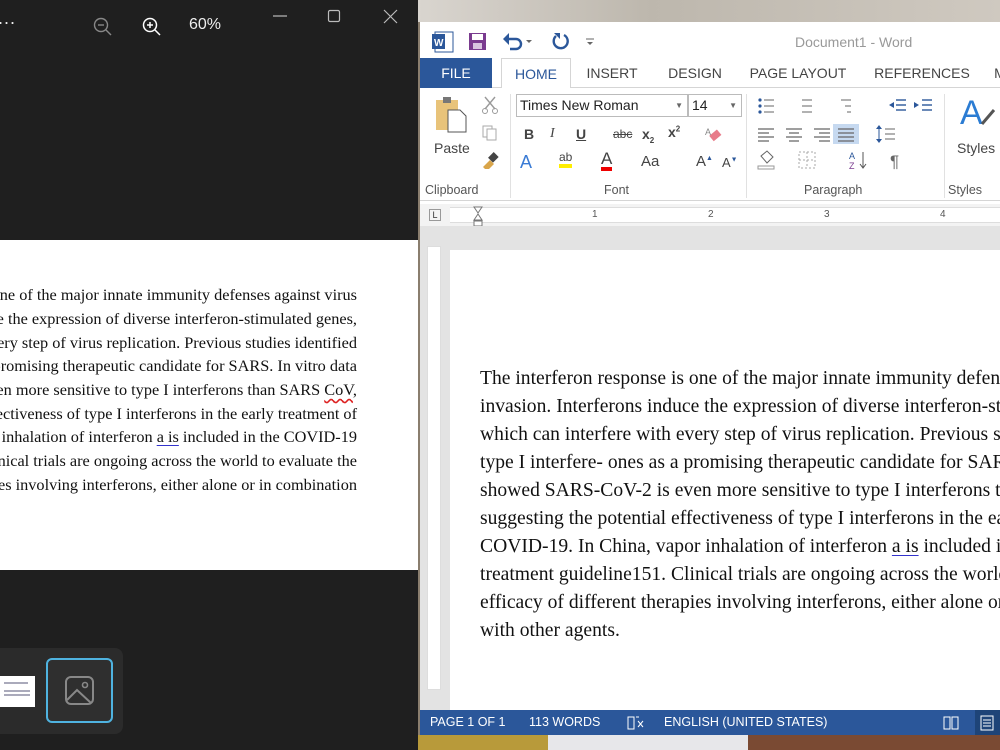 This screenshot has width=1000, height=750. What do you see at coordinates (456, 73) in the screenshot?
I see `tab-file: FILE` at bounding box center [456, 73].